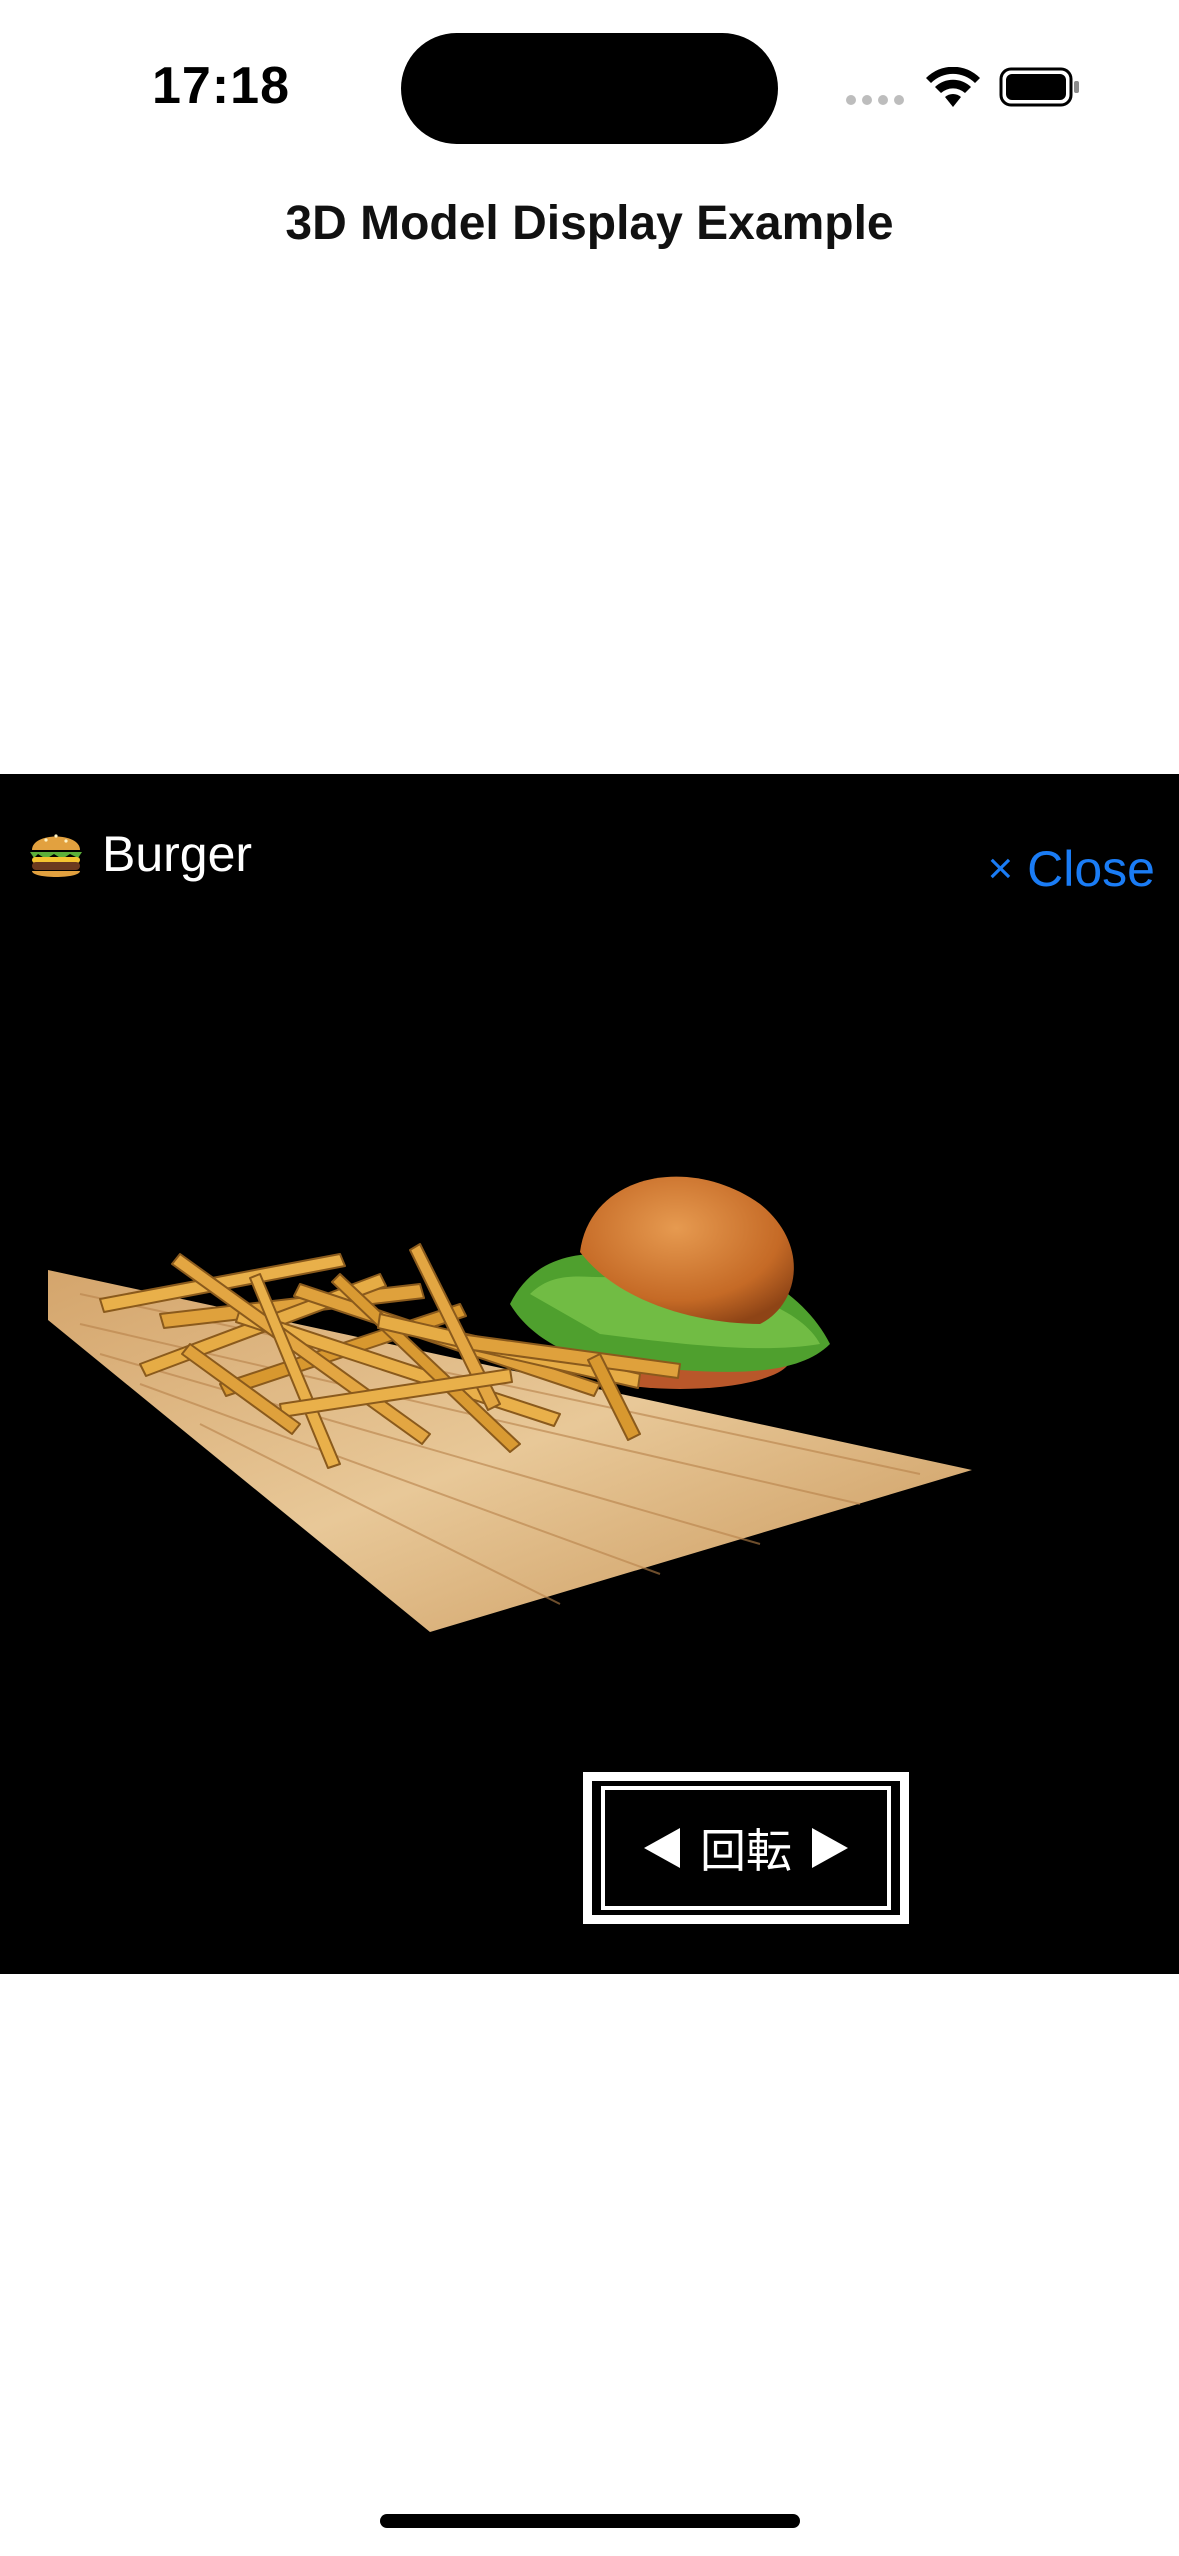 This screenshot has height=2556, width=1179. What do you see at coordinates (589, 88) in the screenshot?
I see `dynamic-island` at bounding box center [589, 88].